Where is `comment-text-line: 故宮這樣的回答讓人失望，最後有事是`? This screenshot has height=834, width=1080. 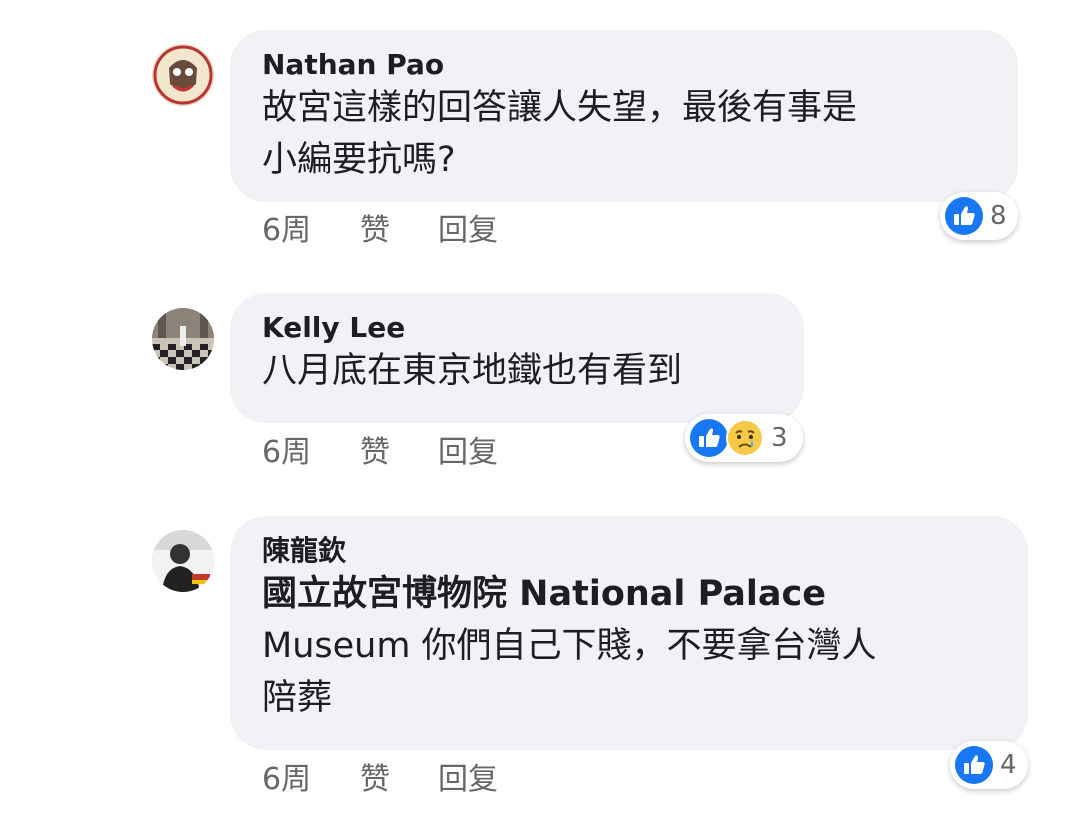
comment-text-line: 故宮這樣的回答讓人失望，最後有事是 is located at coordinates (560, 108).